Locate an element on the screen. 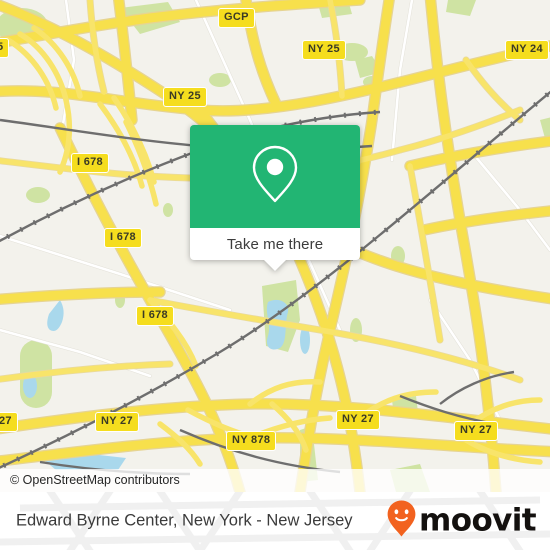 Image resolution: width=550 pixels, height=550 pixels. shield-ny-24: NY 24 is located at coordinates (527, 50).